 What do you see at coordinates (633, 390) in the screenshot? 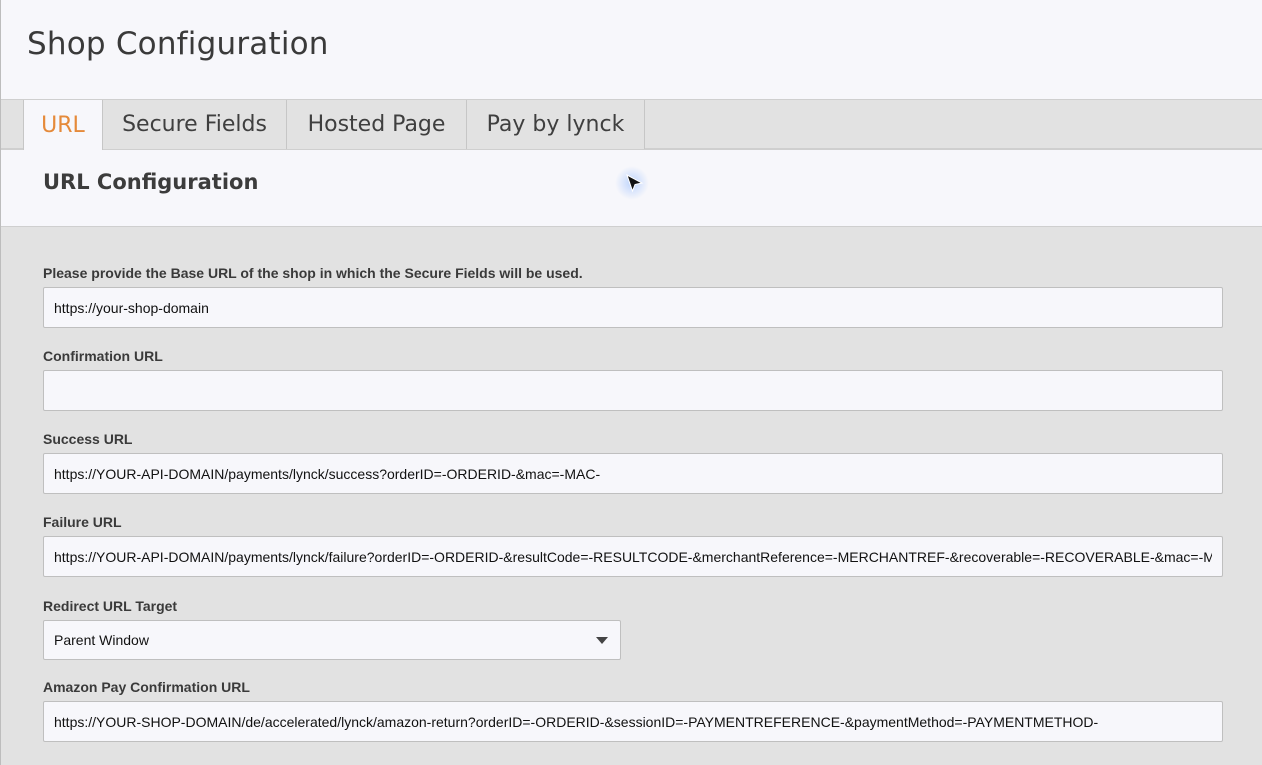
I see `confirmation-url-input` at bounding box center [633, 390].